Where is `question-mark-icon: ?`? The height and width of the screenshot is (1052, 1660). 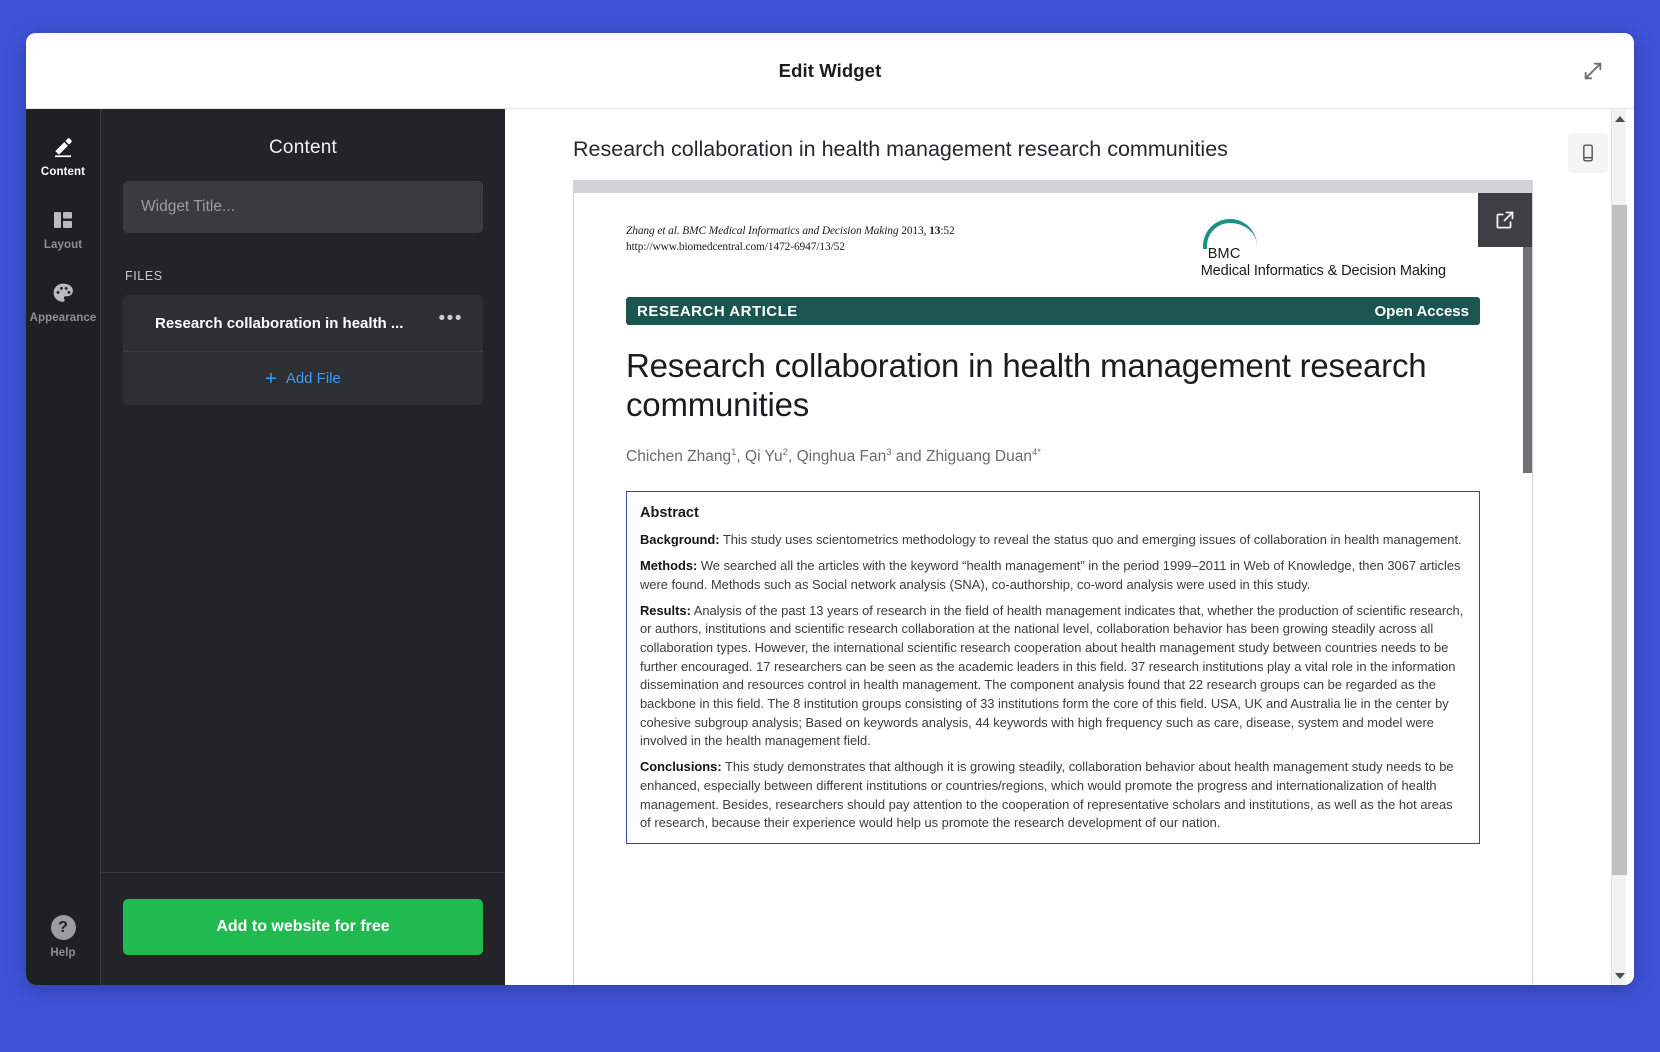 question-mark-icon: ? is located at coordinates (63, 927).